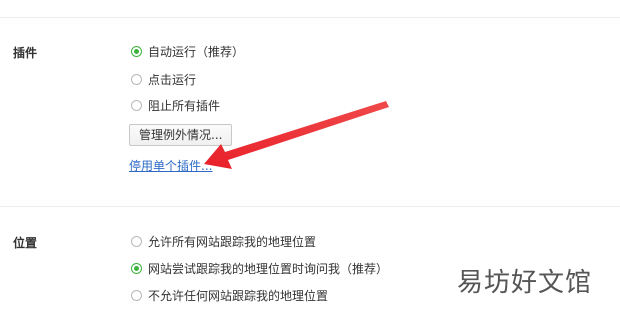 This screenshot has width=620, height=309. I want to click on top-divider, so click(310, 17).